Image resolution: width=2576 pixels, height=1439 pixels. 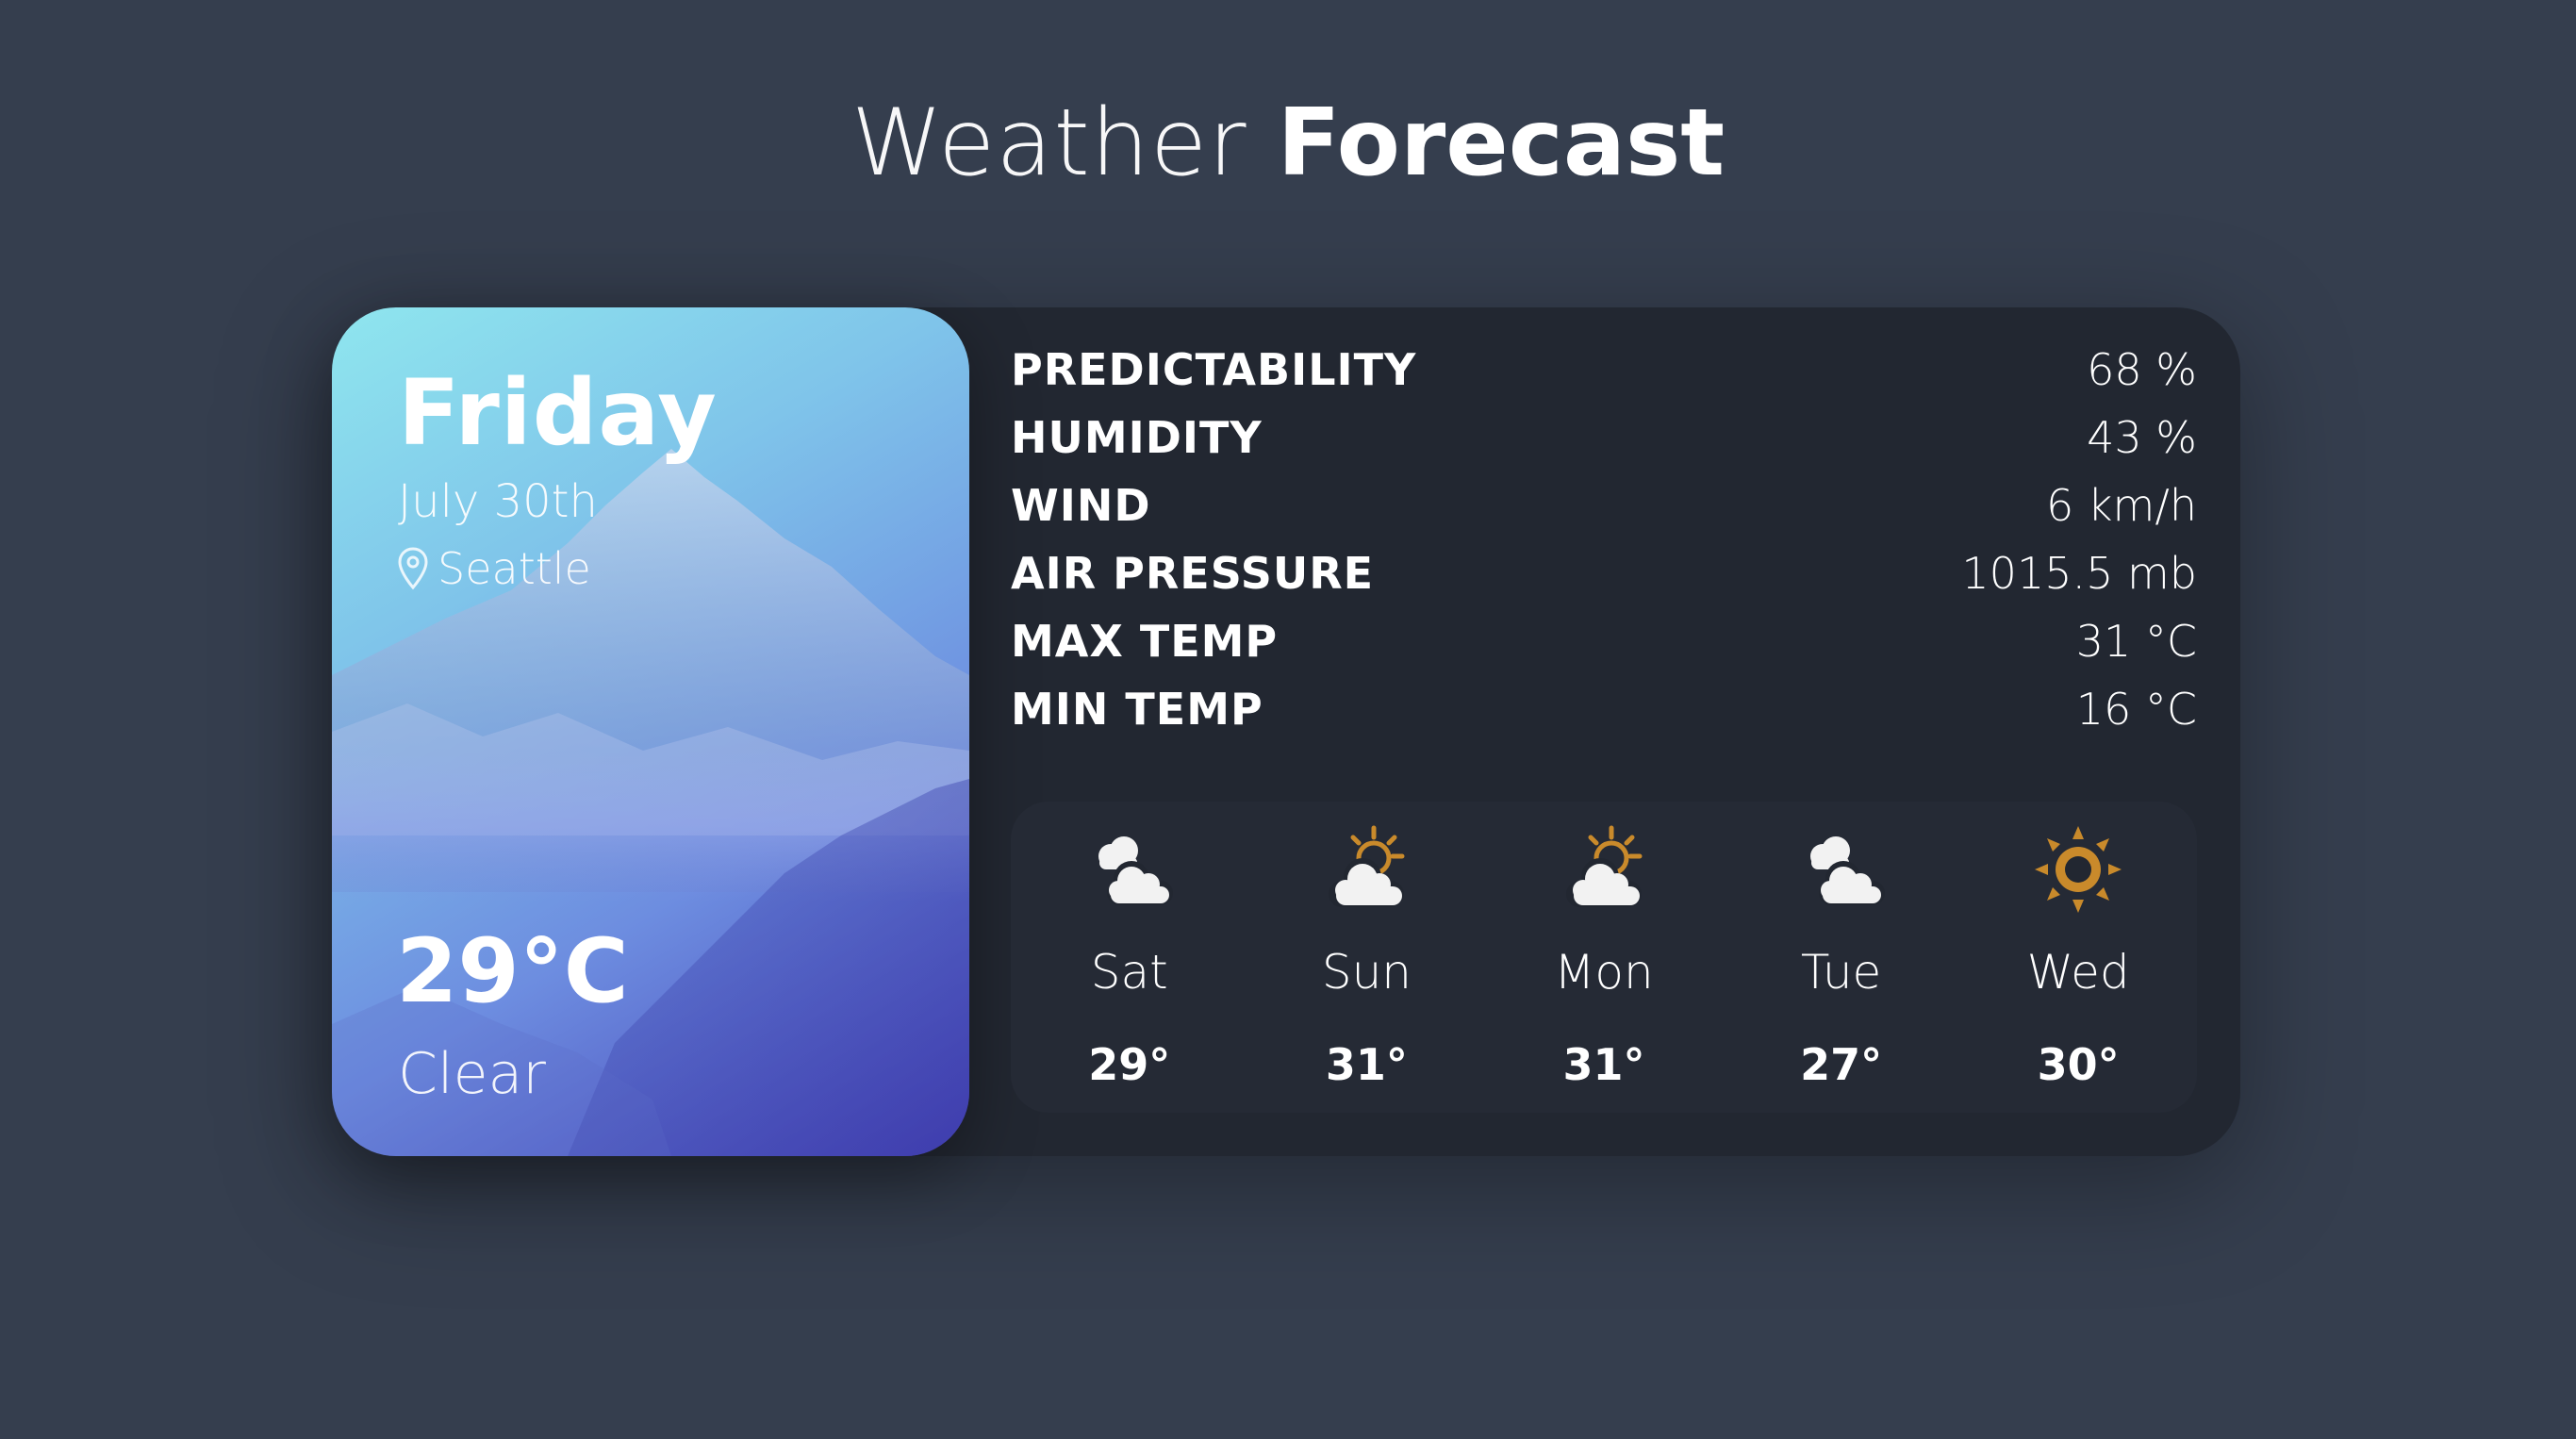 I want to click on current-weather-panel: Friday July 30th Seattle 29°C Clear, so click(x=650, y=731).